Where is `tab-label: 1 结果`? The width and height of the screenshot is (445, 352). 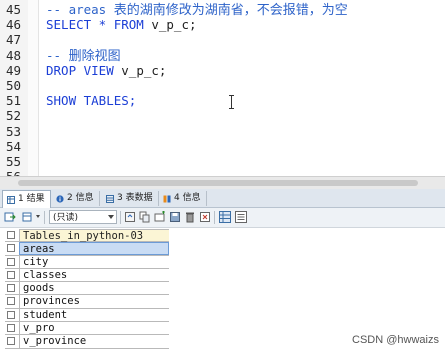 tab-label: 1 结果 is located at coordinates (31, 199).